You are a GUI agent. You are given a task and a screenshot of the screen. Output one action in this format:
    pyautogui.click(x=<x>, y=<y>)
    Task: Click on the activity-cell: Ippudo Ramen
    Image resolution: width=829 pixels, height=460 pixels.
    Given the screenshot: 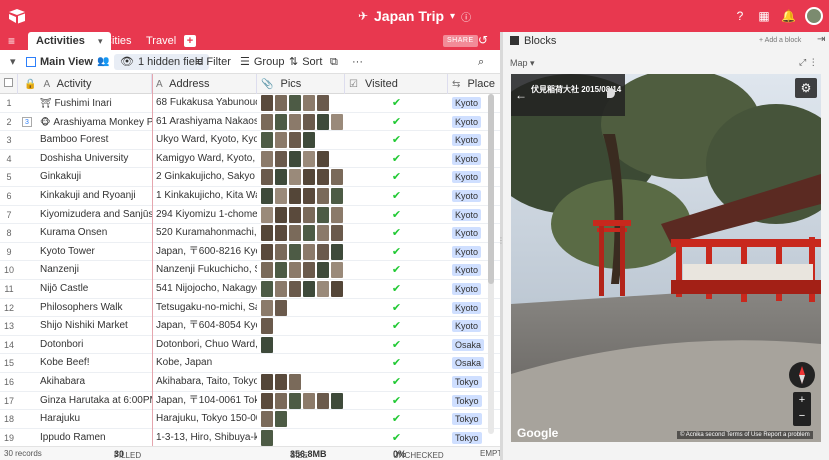 What is the action you would take?
    pyautogui.click(x=94, y=437)
    